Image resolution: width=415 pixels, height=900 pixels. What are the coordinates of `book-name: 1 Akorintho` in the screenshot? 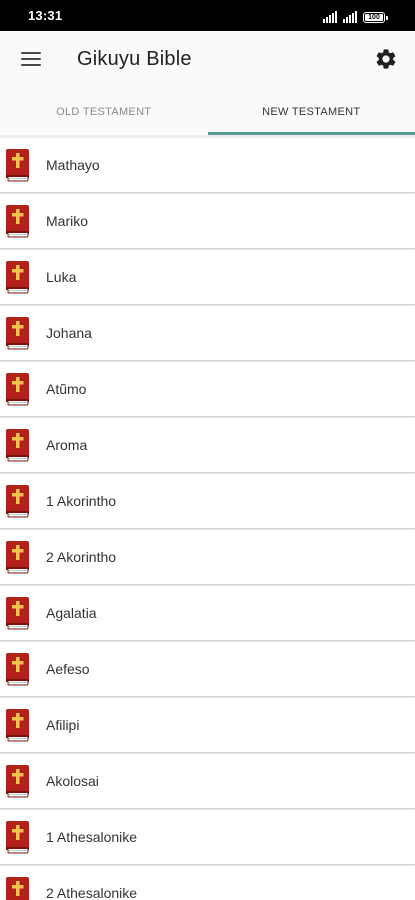 It's located at (81, 501).